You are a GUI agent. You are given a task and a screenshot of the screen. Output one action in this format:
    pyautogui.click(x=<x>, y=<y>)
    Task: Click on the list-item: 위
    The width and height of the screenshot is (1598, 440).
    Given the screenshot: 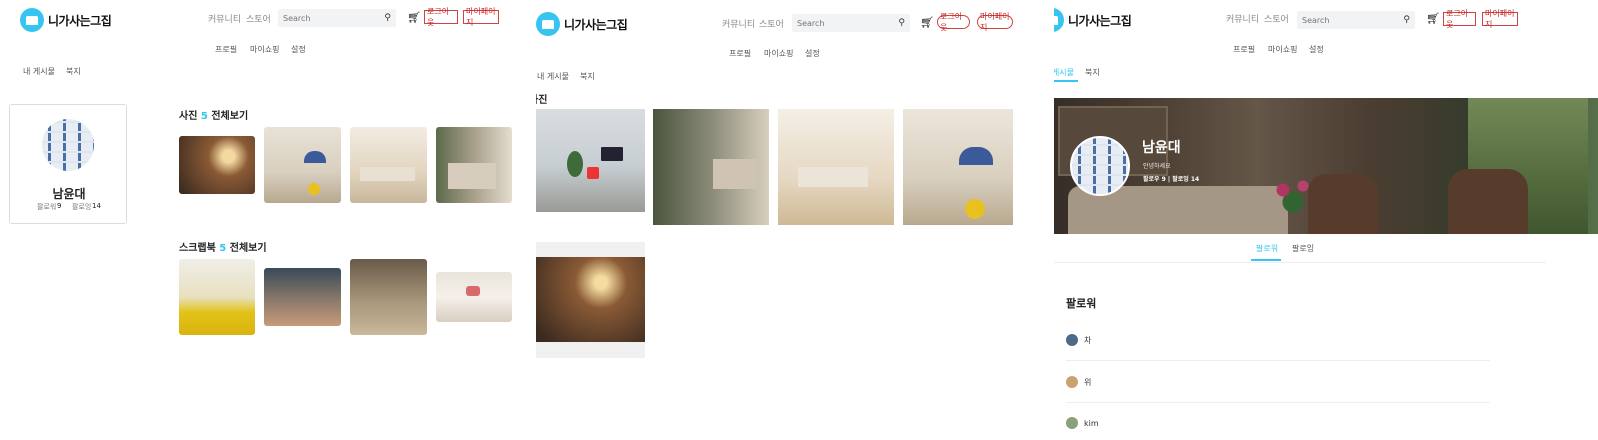 What is the action you would take?
    pyautogui.click(x=1078, y=382)
    